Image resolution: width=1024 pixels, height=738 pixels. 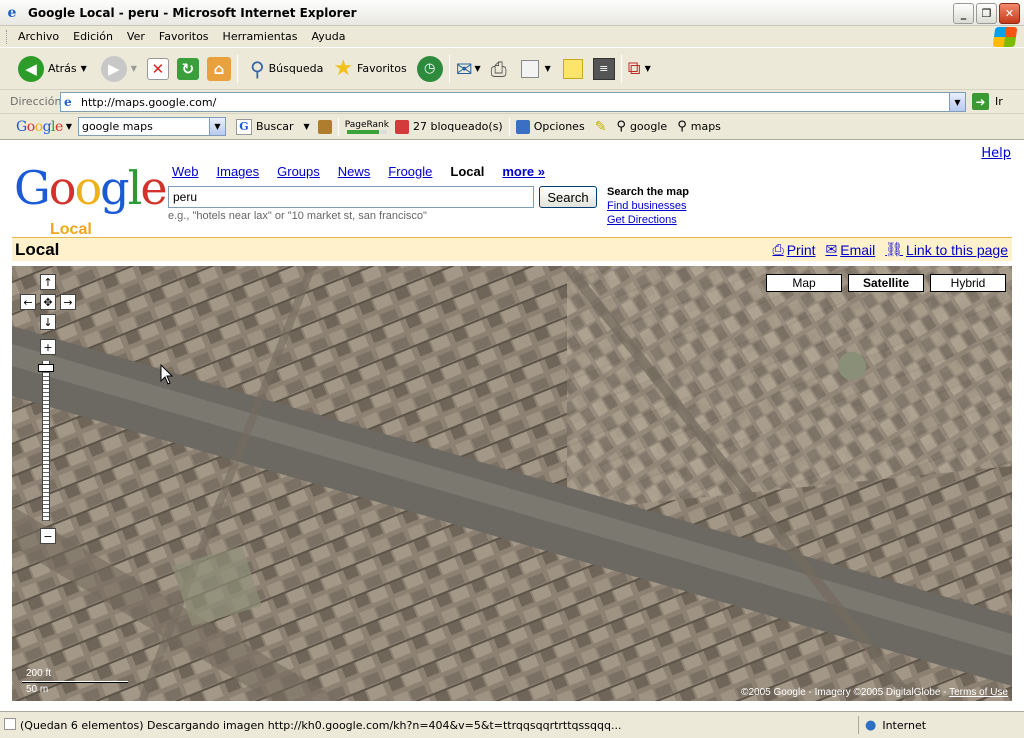 What do you see at coordinates (871, 725) in the screenshot?
I see `globe-icon: ●` at bounding box center [871, 725].